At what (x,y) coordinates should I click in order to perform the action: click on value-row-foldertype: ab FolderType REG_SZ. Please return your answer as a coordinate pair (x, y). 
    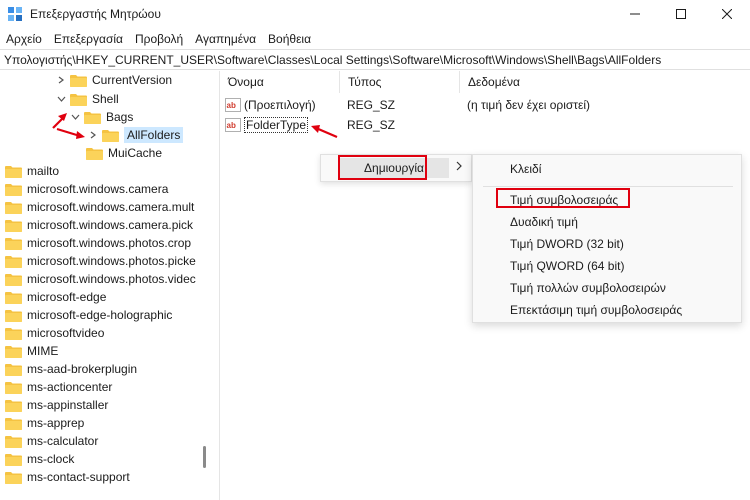
    Looking at the image, I should click on (485, 124).